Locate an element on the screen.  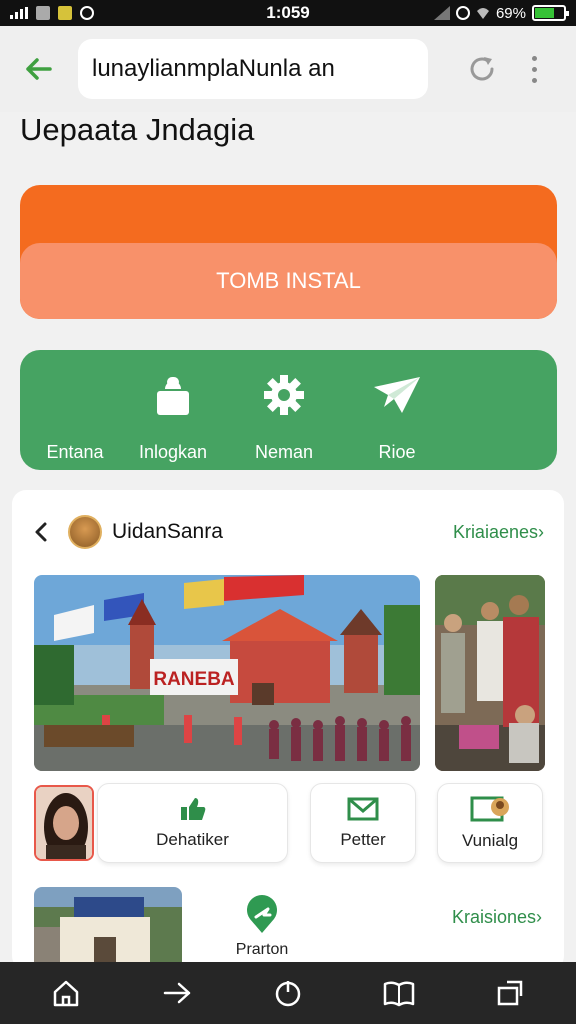
reload-icon is located at coordinates (482, 69).